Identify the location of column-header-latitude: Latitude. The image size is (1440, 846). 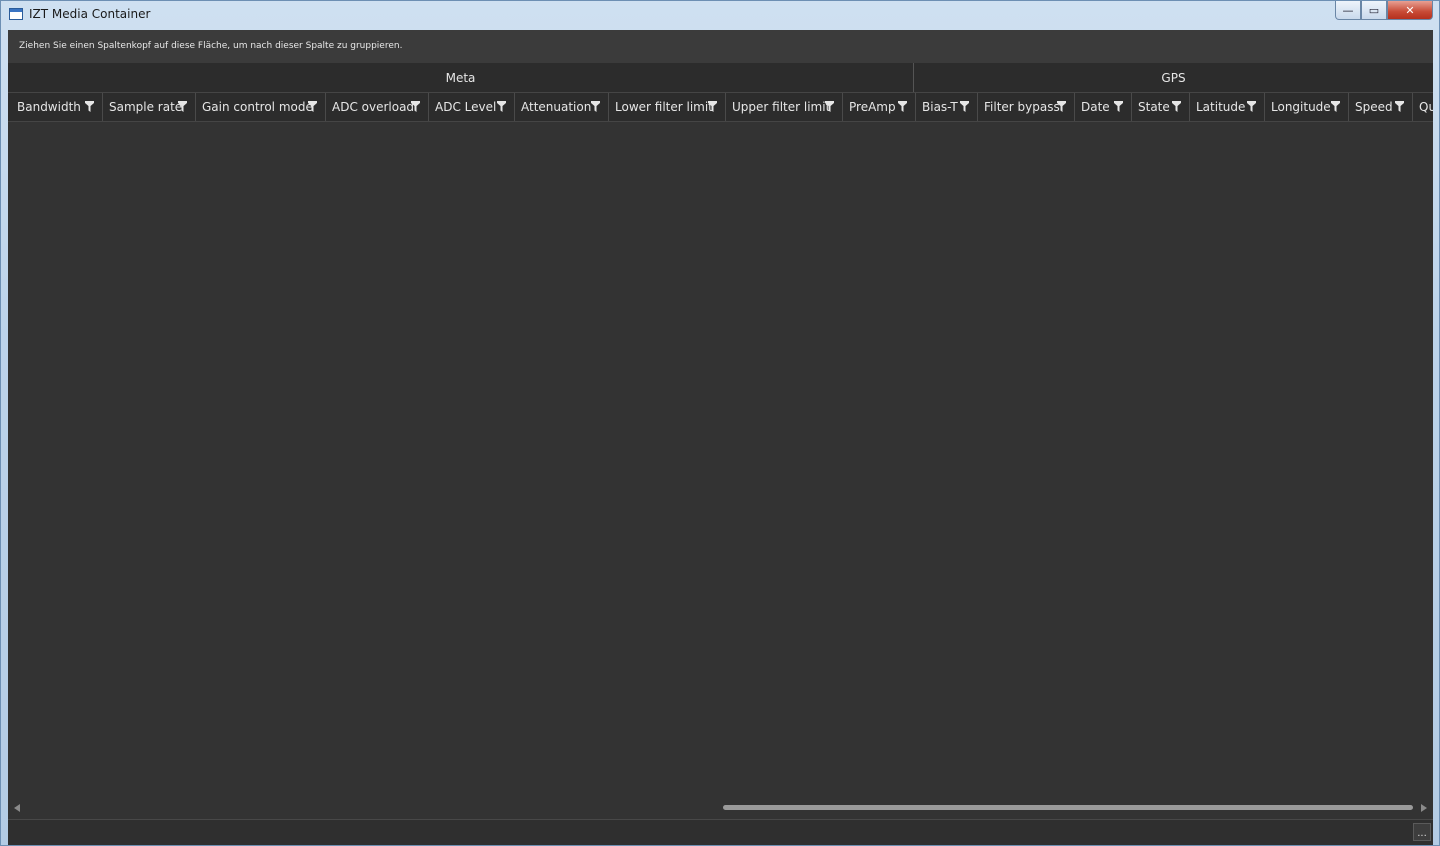
(1227, 107).